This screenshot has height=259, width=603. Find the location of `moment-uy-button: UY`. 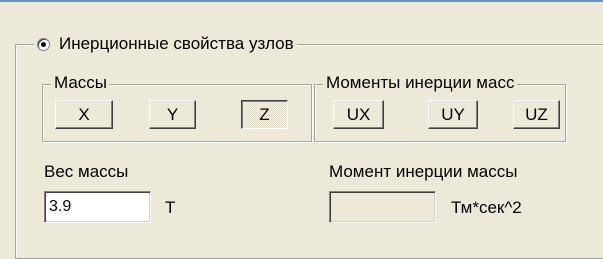

moment-uy-button: UY is located at coordinates (453, 114).